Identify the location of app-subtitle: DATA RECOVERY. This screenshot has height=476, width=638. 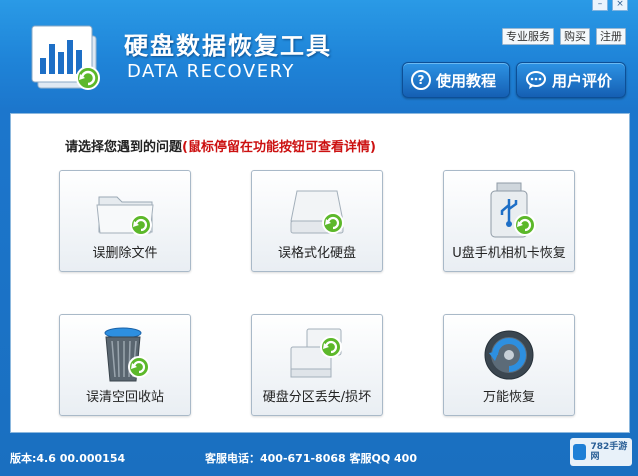
(211, 71).